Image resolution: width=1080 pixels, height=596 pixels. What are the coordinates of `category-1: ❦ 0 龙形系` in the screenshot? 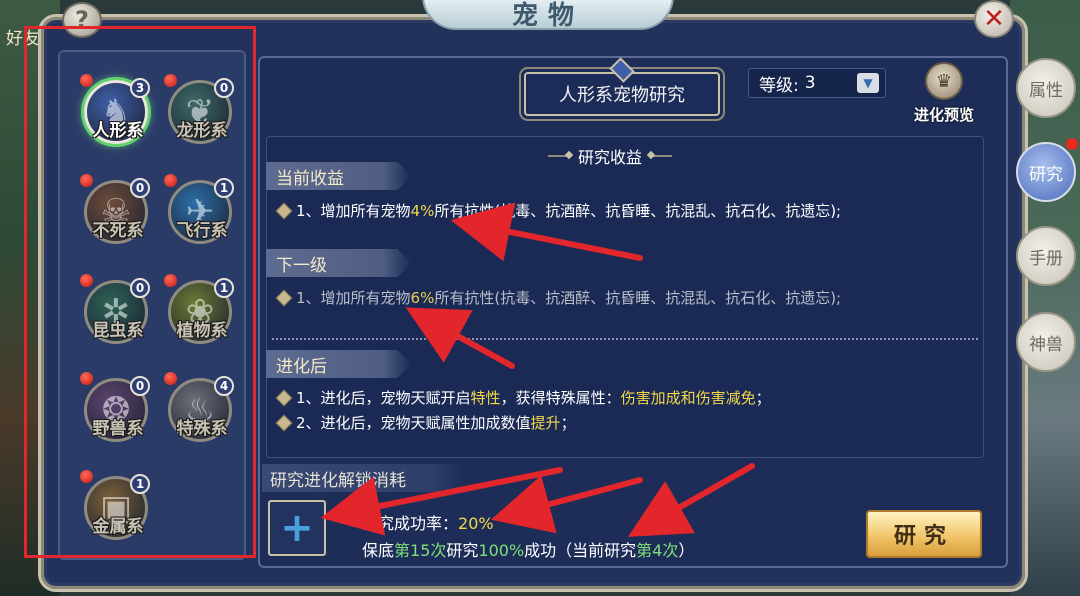 It's located at (202, 113).